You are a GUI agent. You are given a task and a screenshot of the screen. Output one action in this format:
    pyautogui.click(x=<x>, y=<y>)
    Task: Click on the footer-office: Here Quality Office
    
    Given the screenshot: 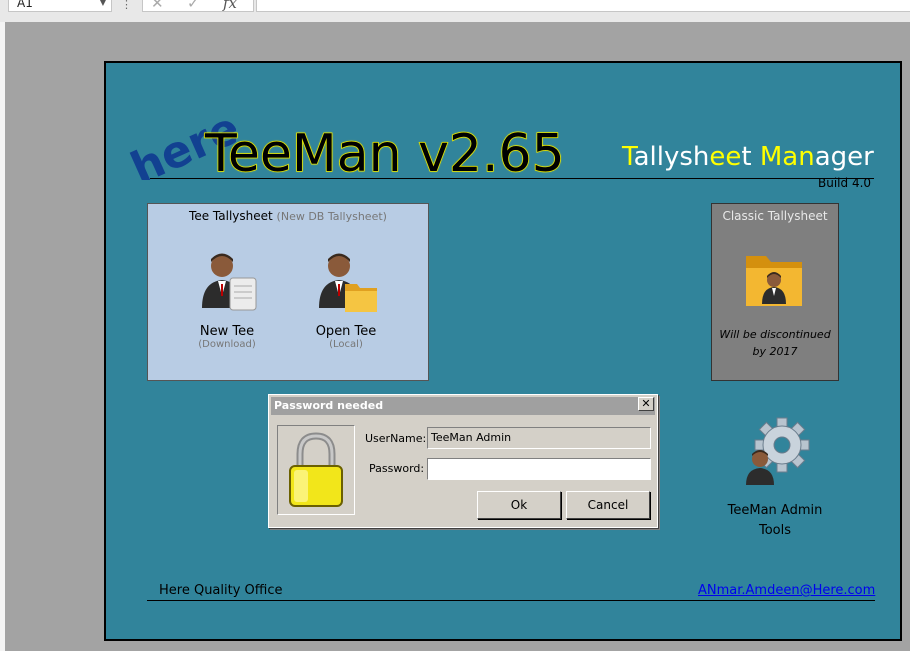 What is the action you would take?
    pyautogui.click(x=221, y=590)
    